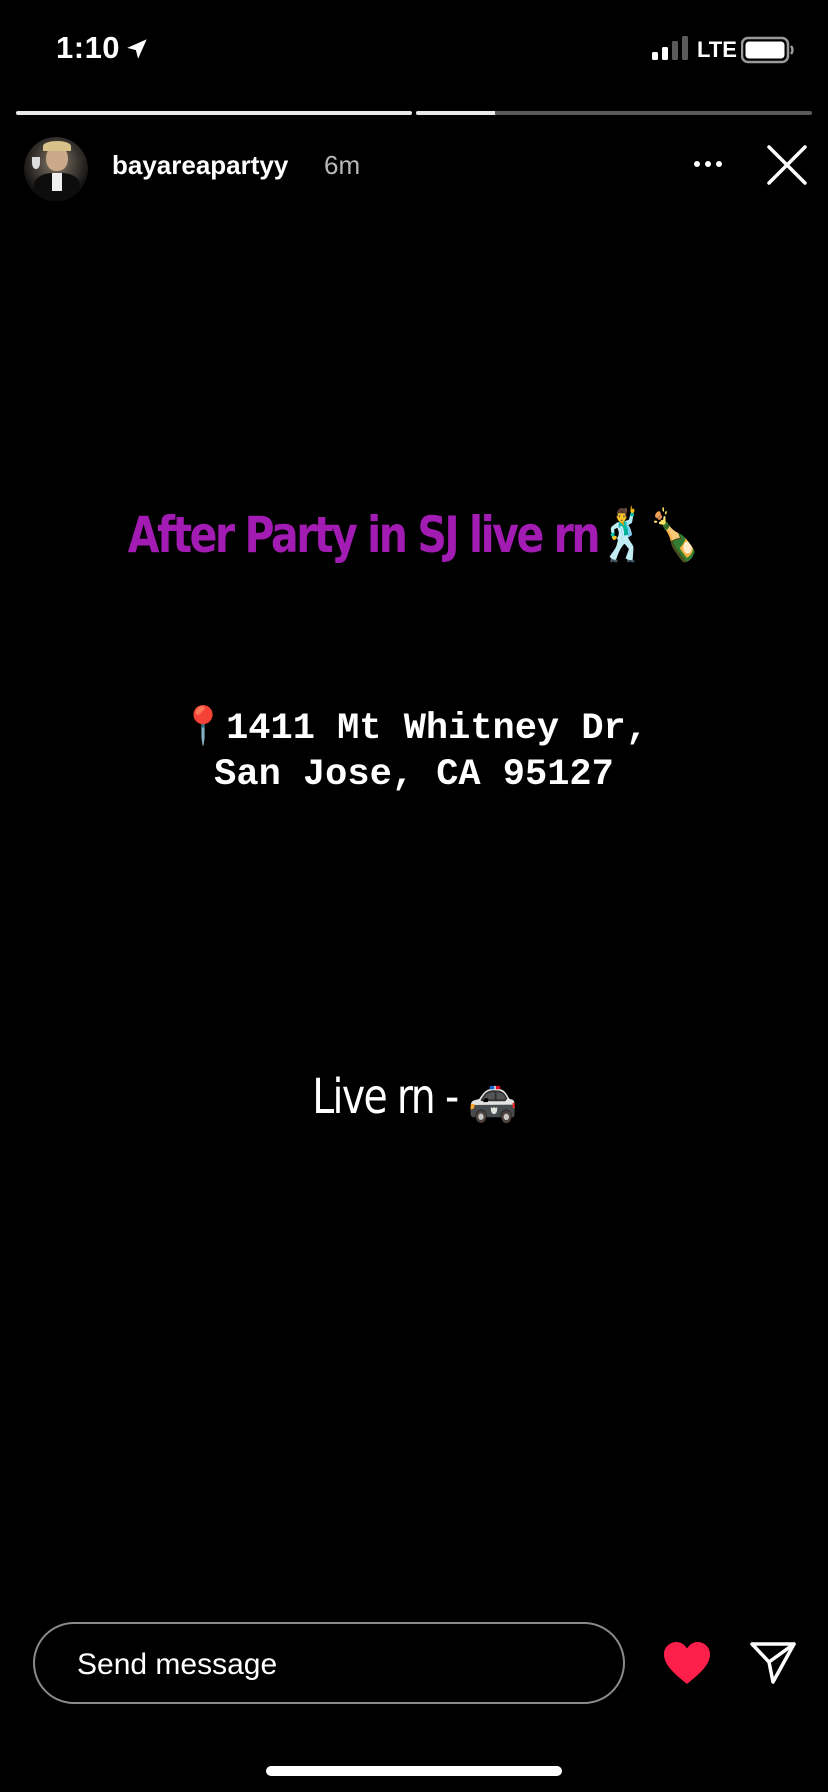 The image size is (828, 1792). I want to click on home-indicator, so click(414, 1771).